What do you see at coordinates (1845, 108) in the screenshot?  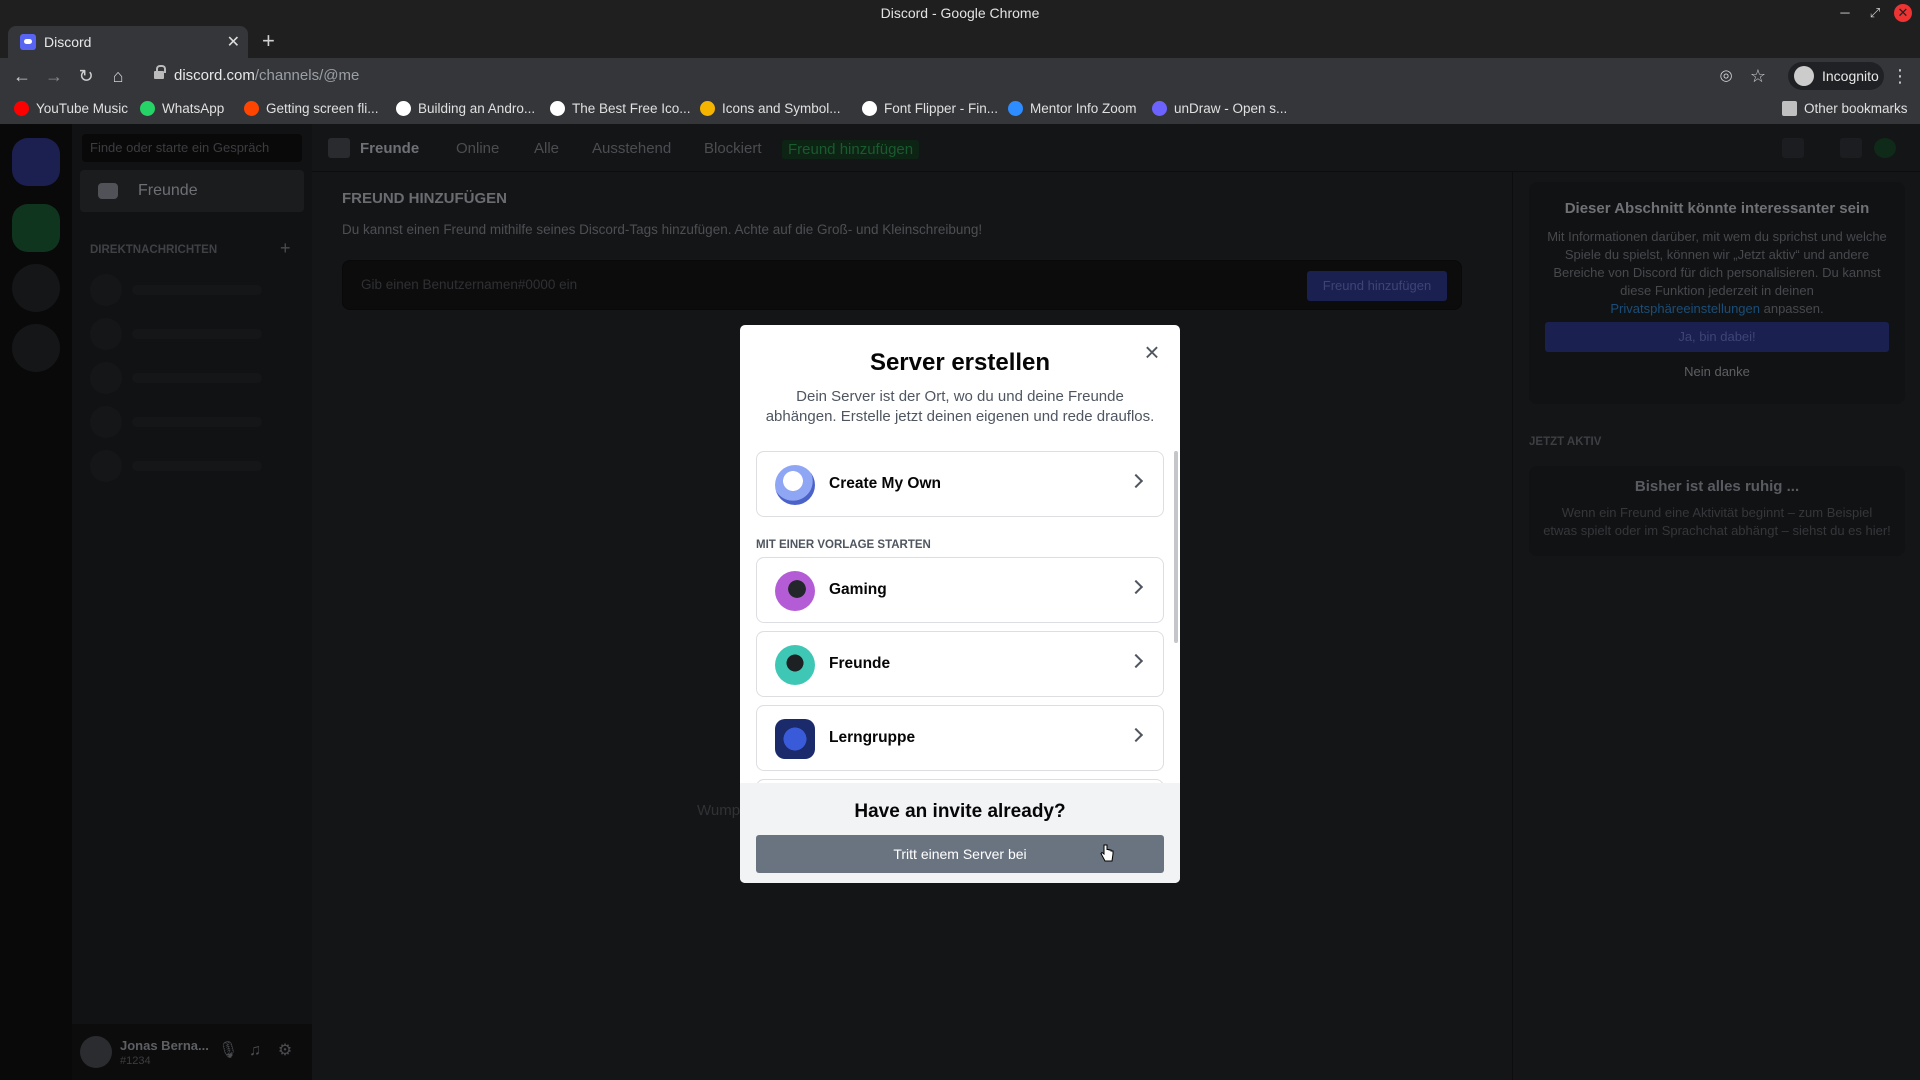 I see `other-bookmarks-folder: Other bookmarks` at bounding box center [1845, 108].